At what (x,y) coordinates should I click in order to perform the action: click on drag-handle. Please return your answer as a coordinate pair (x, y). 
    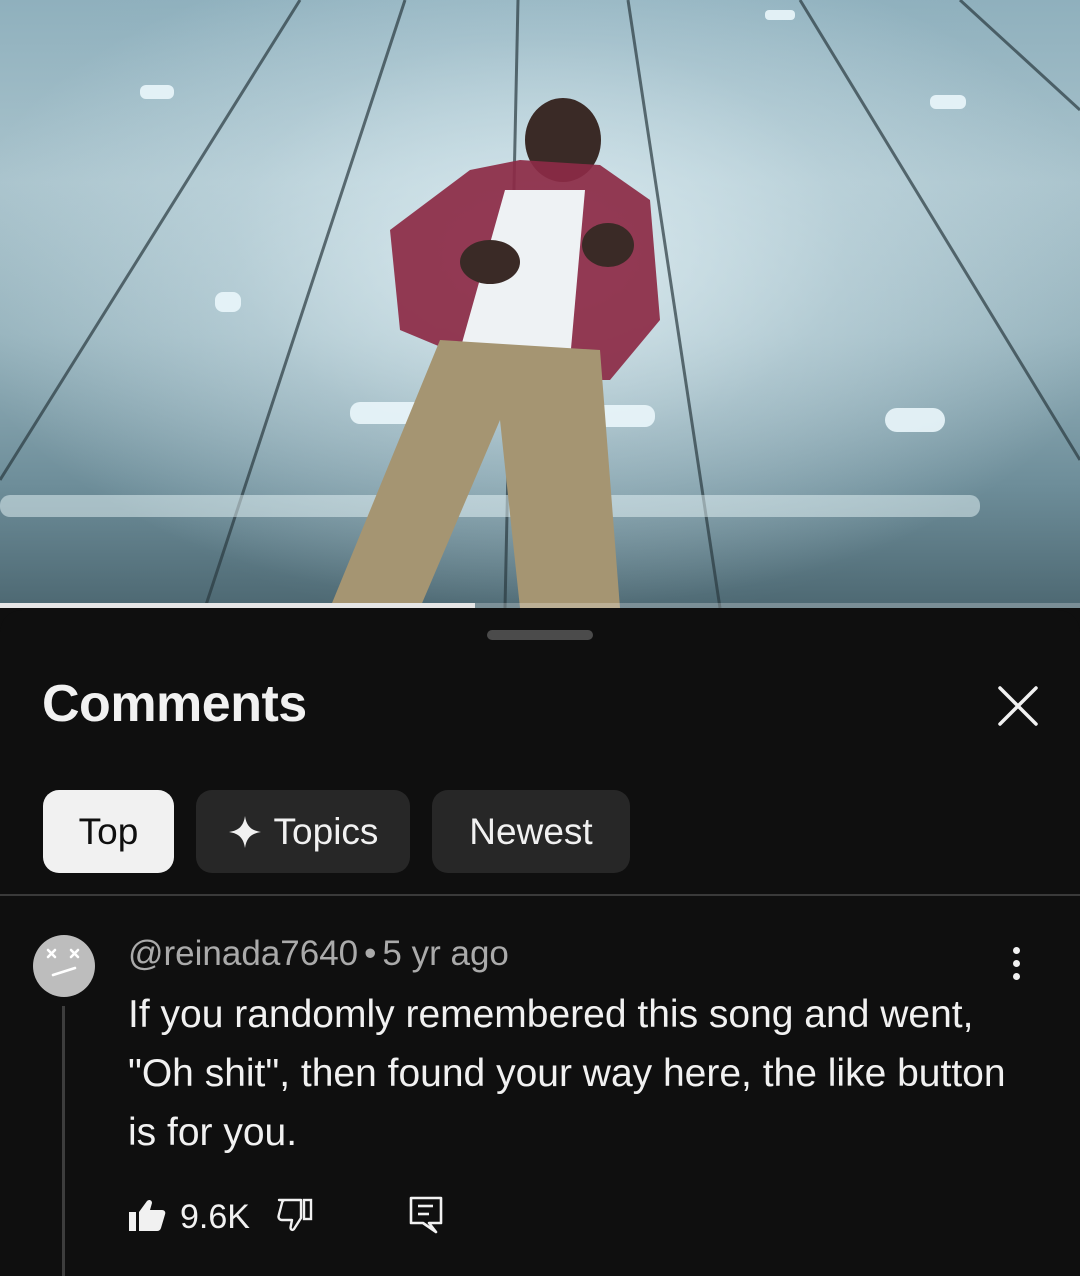
    Looking at the image, I should click on (540, 635).